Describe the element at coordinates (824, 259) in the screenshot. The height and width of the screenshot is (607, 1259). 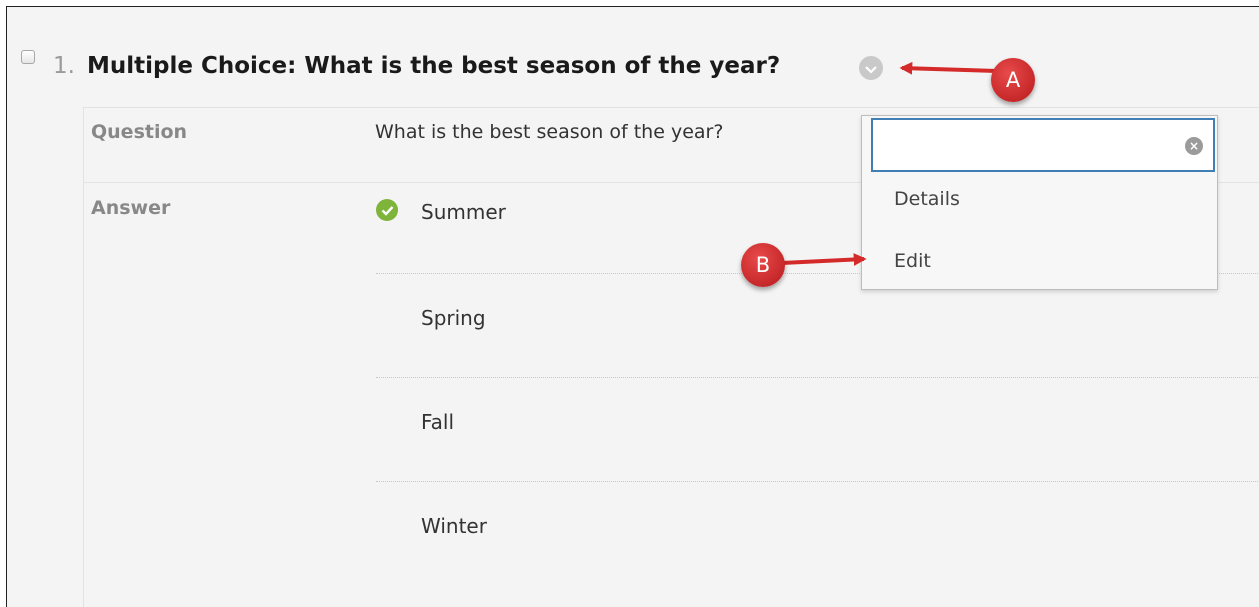
I see `arrow-b` at that location.